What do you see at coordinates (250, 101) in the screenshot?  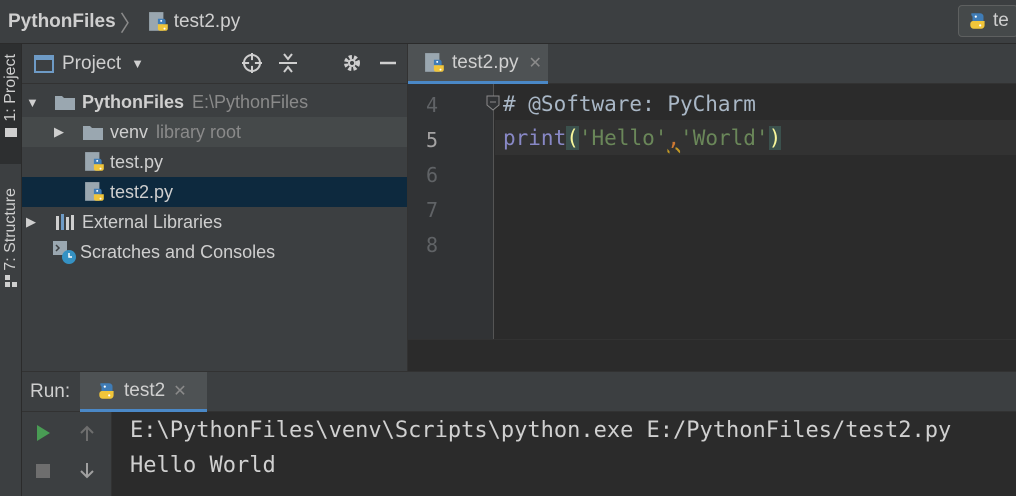 I see `tree-item-path: E:\PythonFiles` at bounding box center [250, 101].